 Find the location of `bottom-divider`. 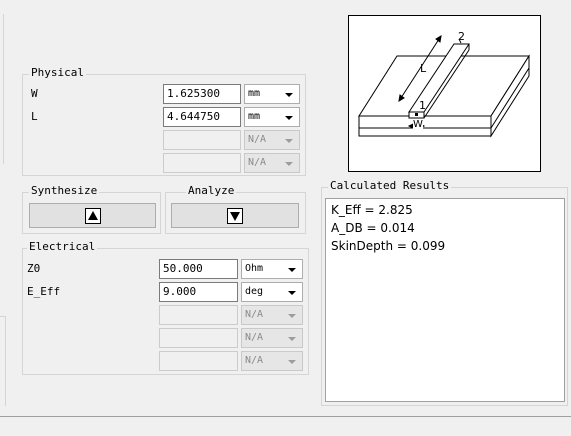

bottom-divider is located at coordinates (285, 416).